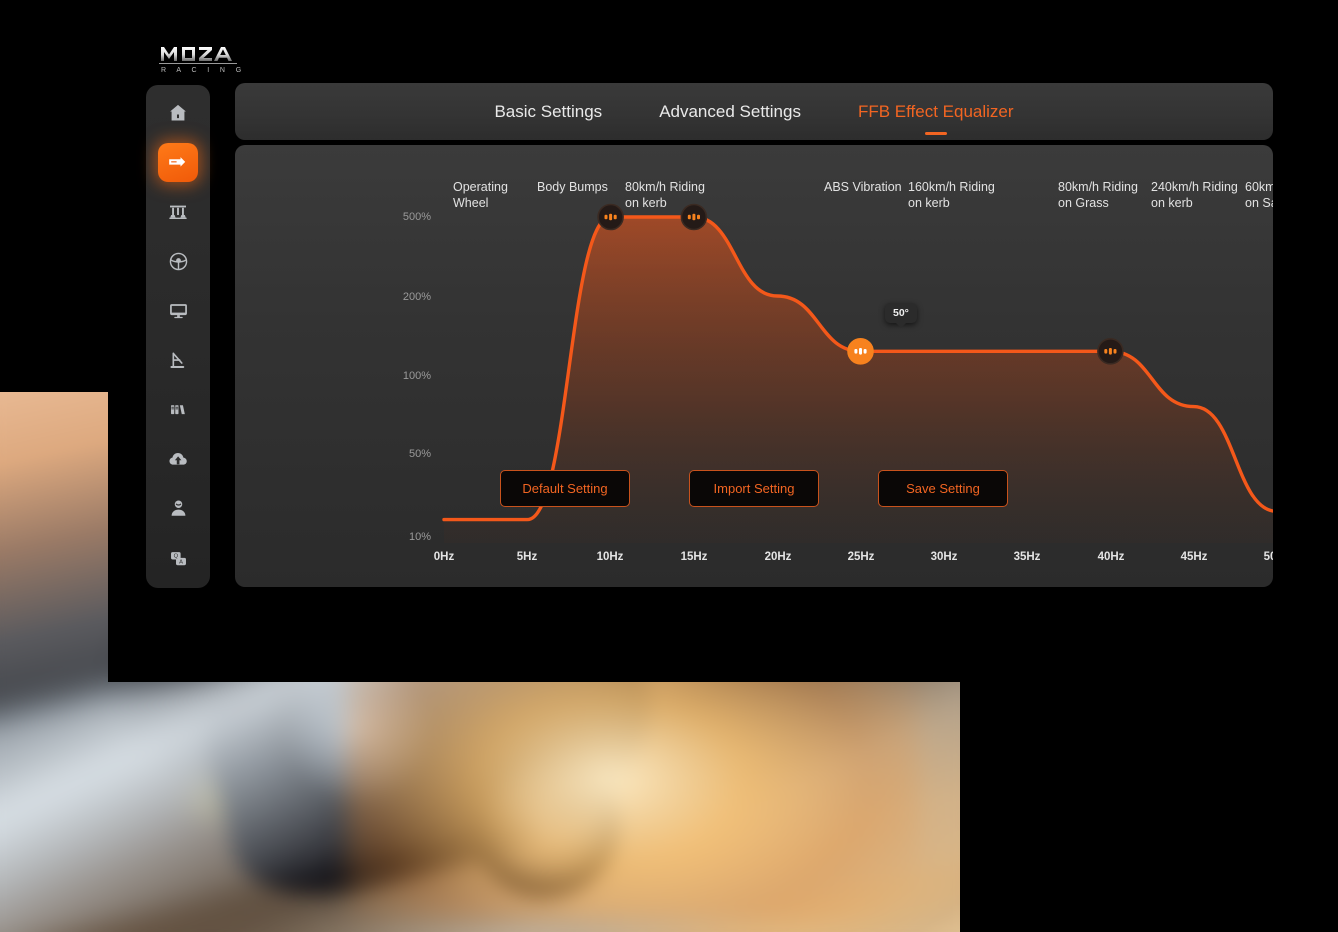 This screenshot has width=1338, height=932. I want to click on handbrake-icon, so click(178, 360).